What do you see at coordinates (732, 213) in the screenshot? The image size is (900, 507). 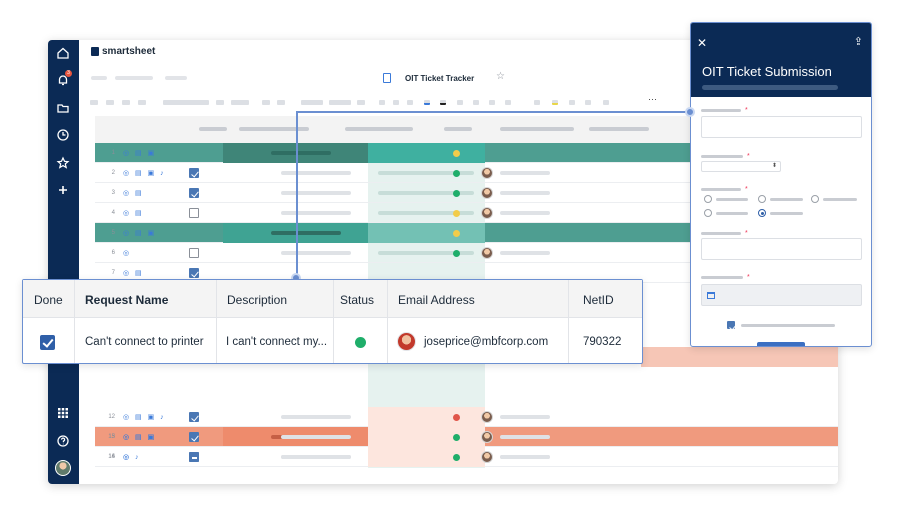 I see `radio-label` at bounding box center [732, 213].